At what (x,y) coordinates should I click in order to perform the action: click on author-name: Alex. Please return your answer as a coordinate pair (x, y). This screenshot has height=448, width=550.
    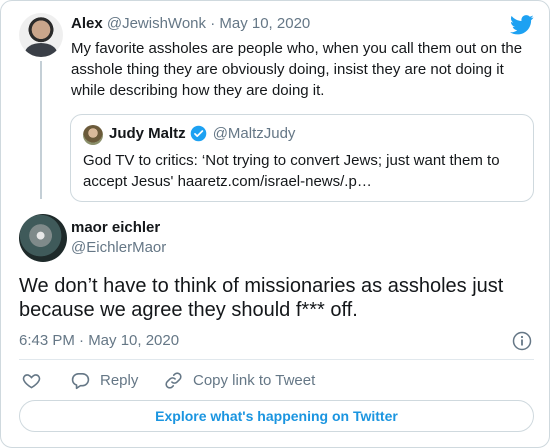
    Looking at the image, I should click on (87, 23).